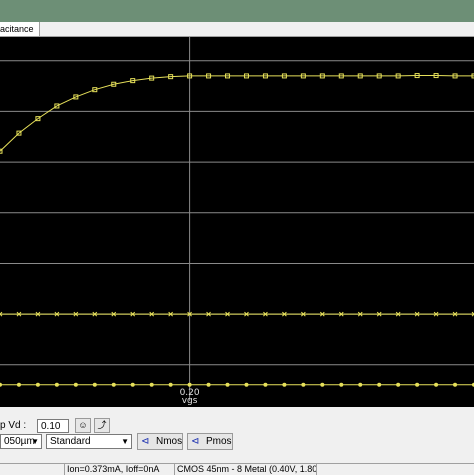 The image size is (474, 475). I want to click on nmos-button: ⊲ Nmos, so click(160, 441).